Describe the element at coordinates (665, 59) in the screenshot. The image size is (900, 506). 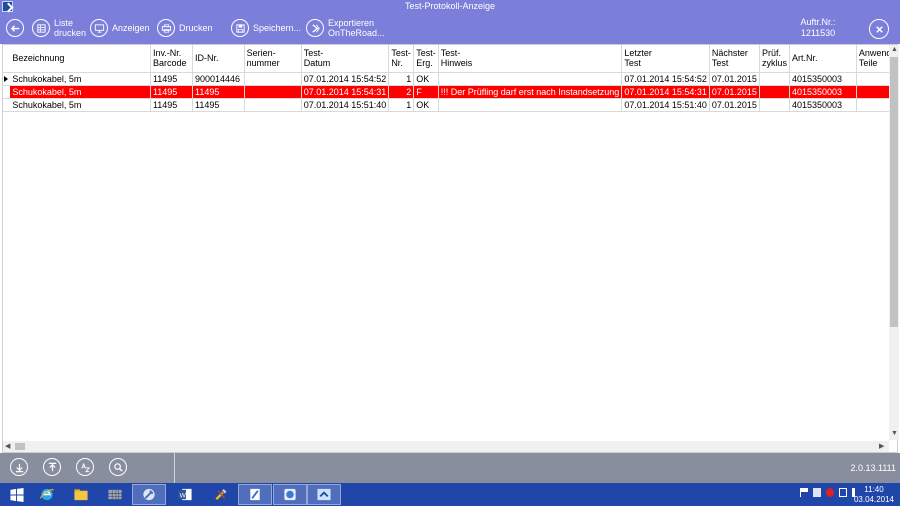
I see `column-header: Letzter Test` at that location.